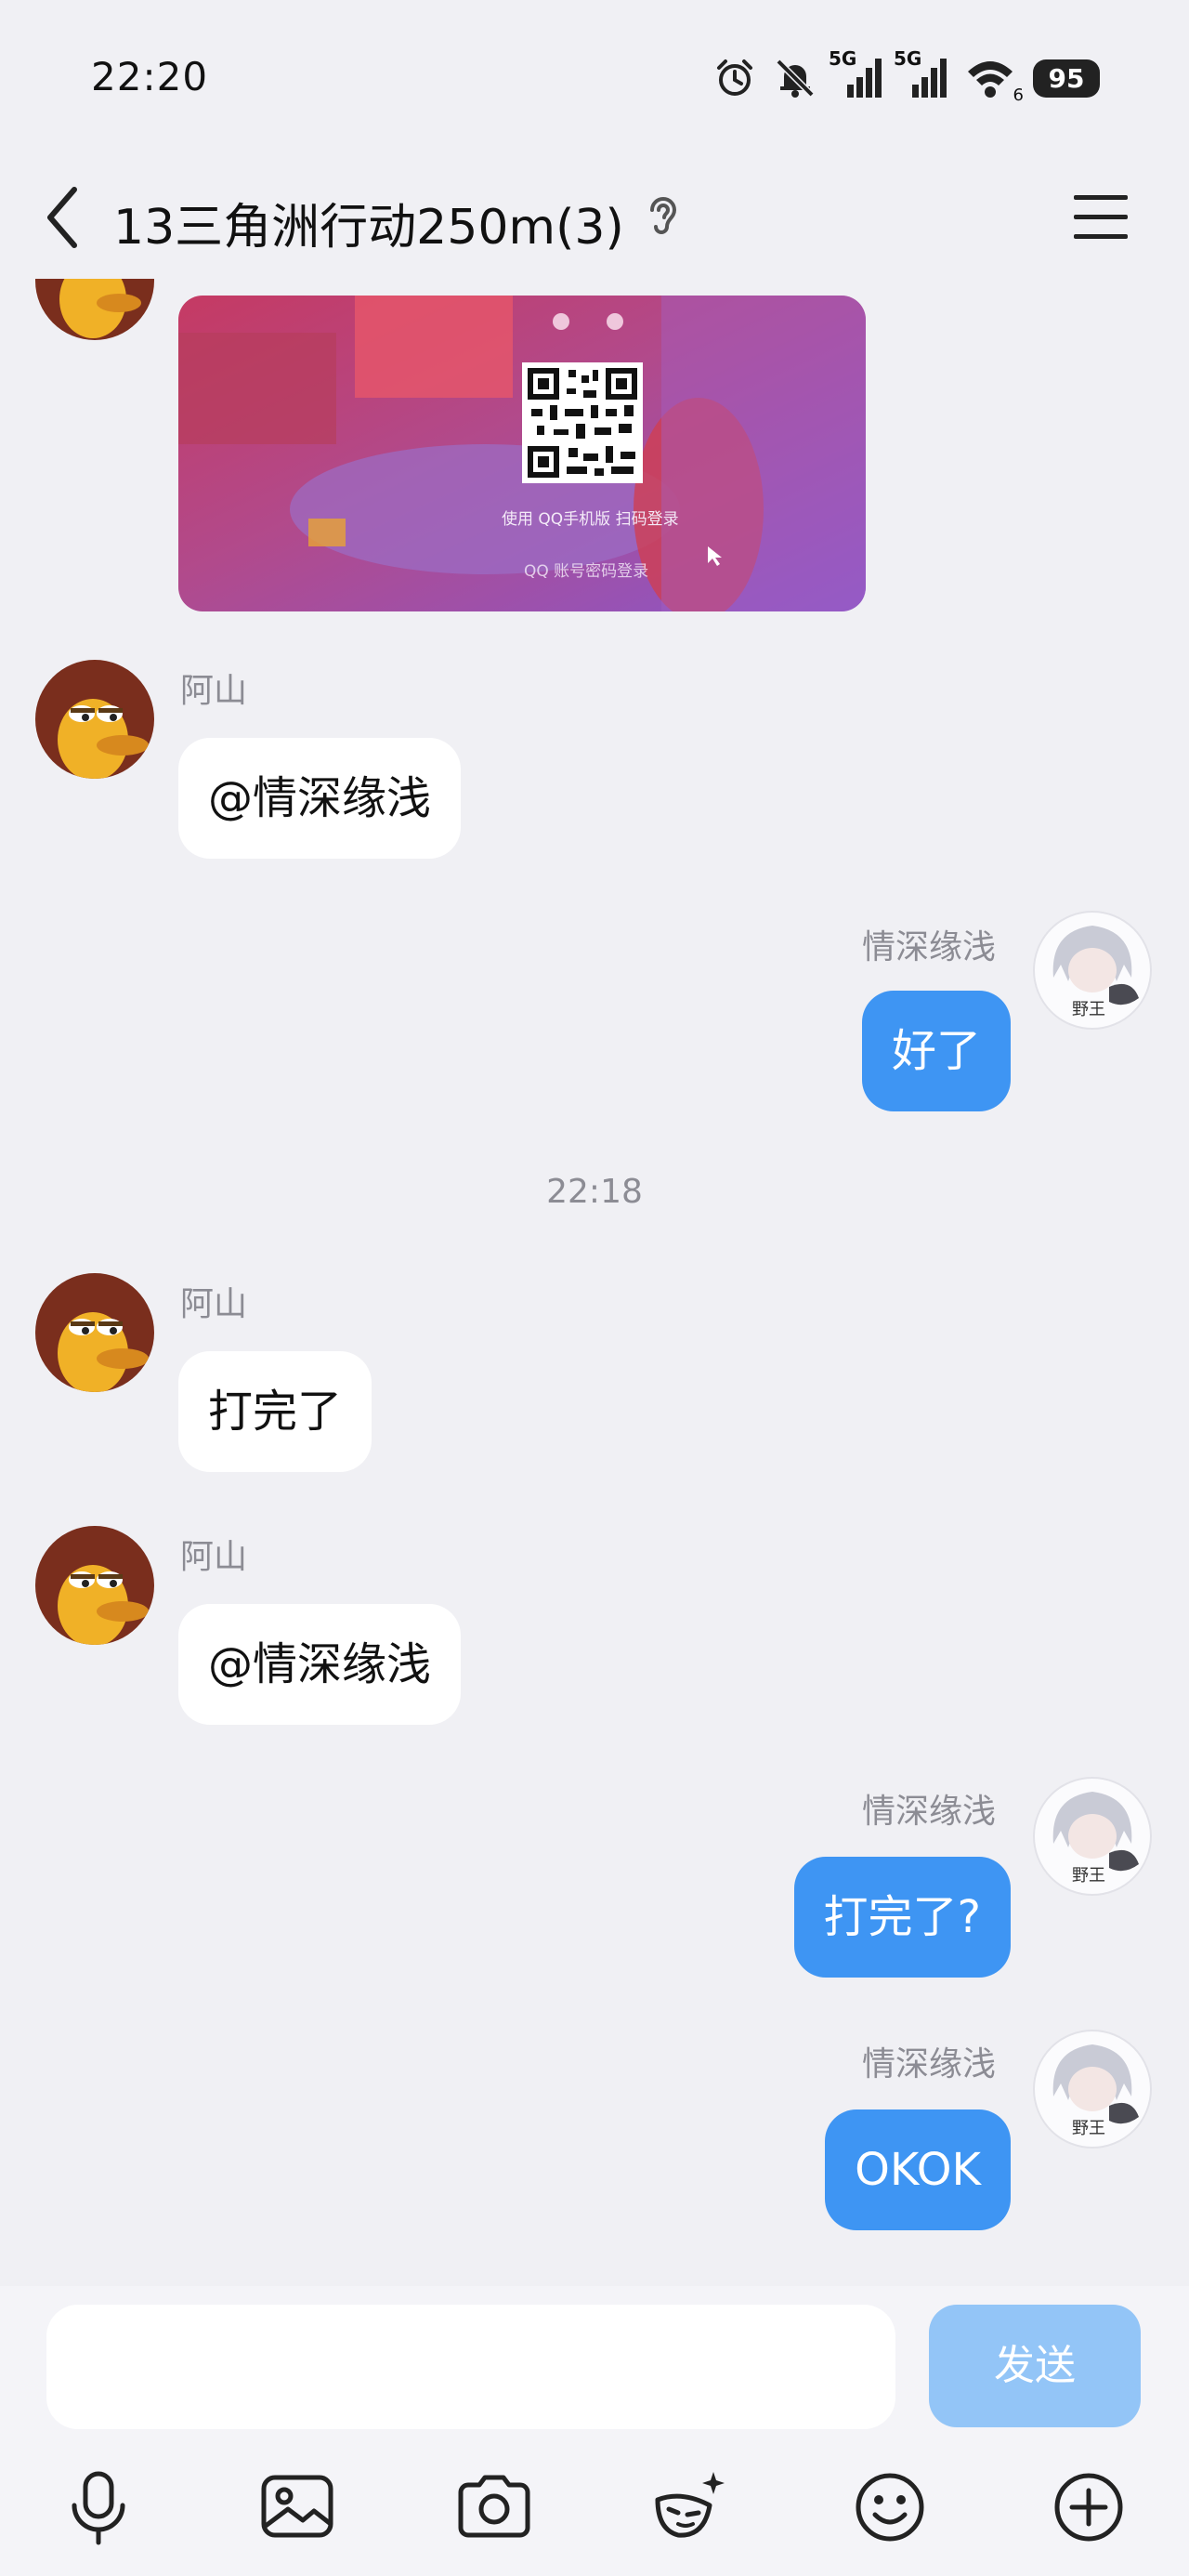 The width and height of the screenshot is (1189, 2576). I want to click on send-button: 发送, so click(1035, 2366).